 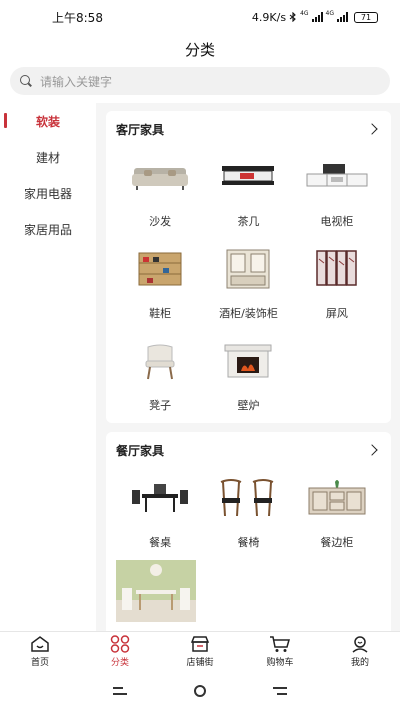 I want to click on status-indicators: 4.9K/s 4G 4G 71, so click(x=314, y=16).